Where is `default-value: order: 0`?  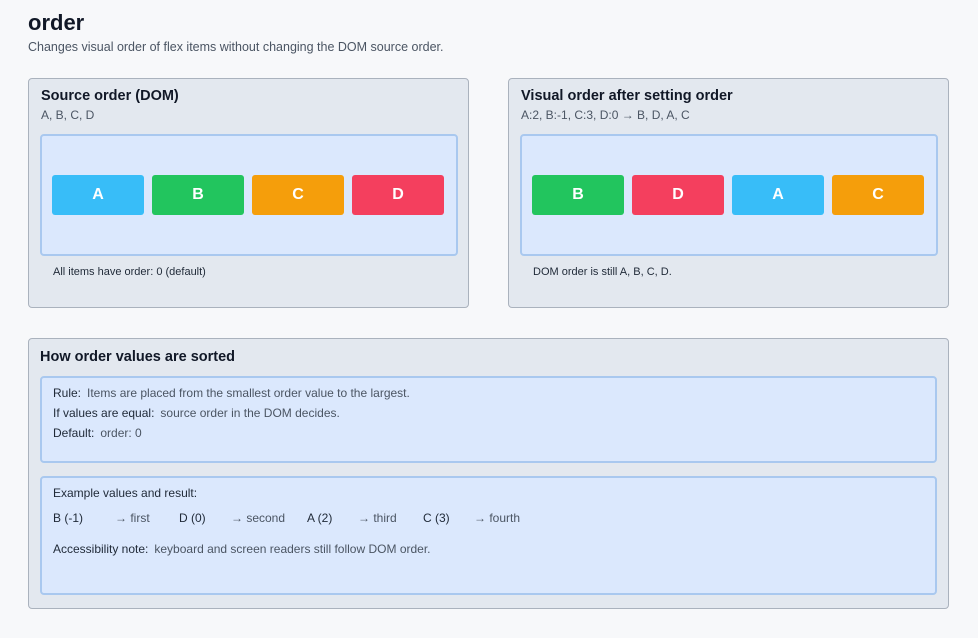 default-value: order: 0 is located at coordinates (121, 433).